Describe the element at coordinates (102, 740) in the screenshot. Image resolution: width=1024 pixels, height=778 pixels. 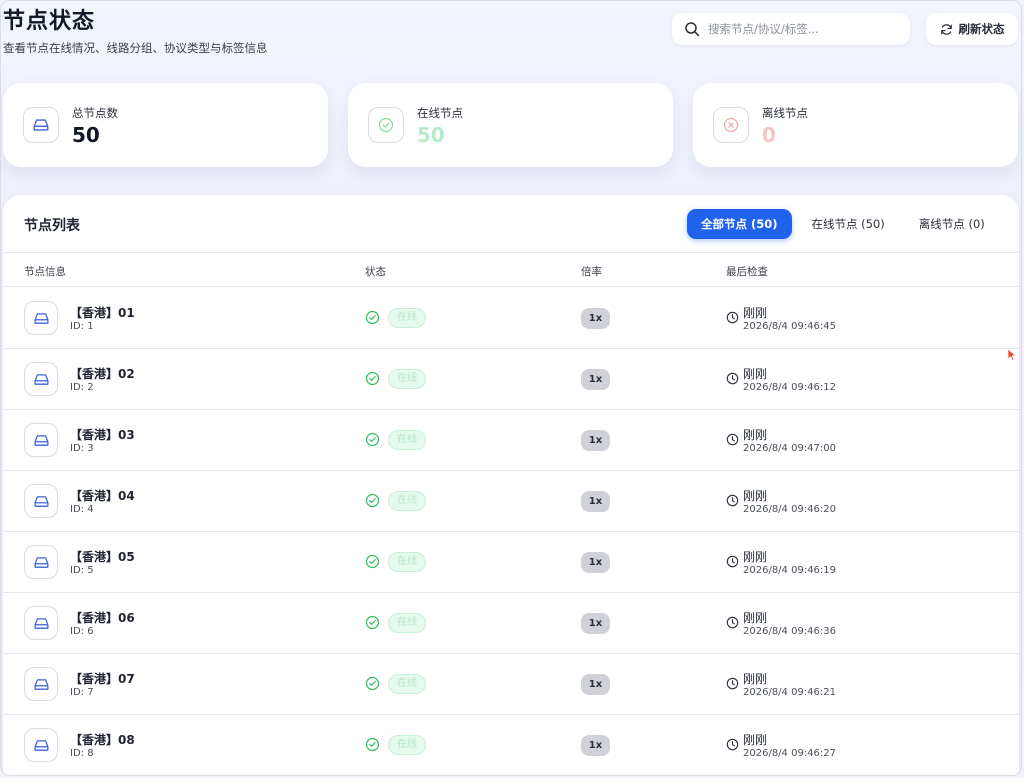
I see `node-name: 【香港】08` at that location.